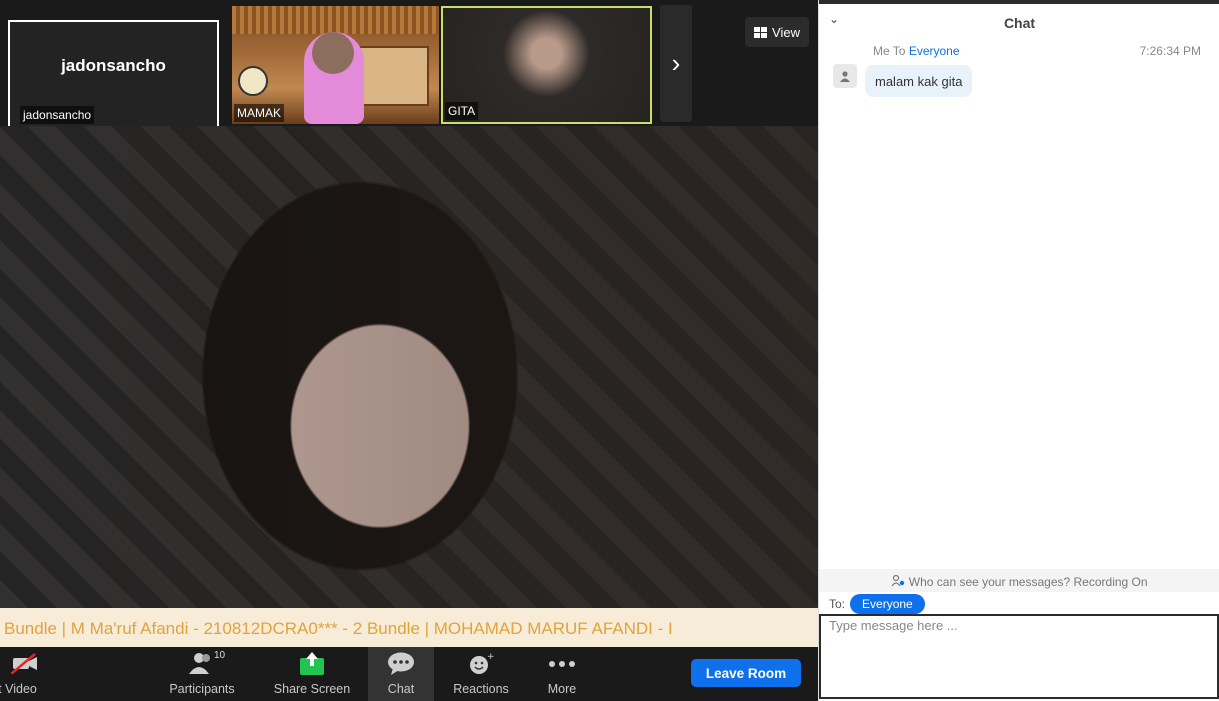  Describe the element at coordinates (837, 604) in the screenshot. I see `to-label: To:` at that location.